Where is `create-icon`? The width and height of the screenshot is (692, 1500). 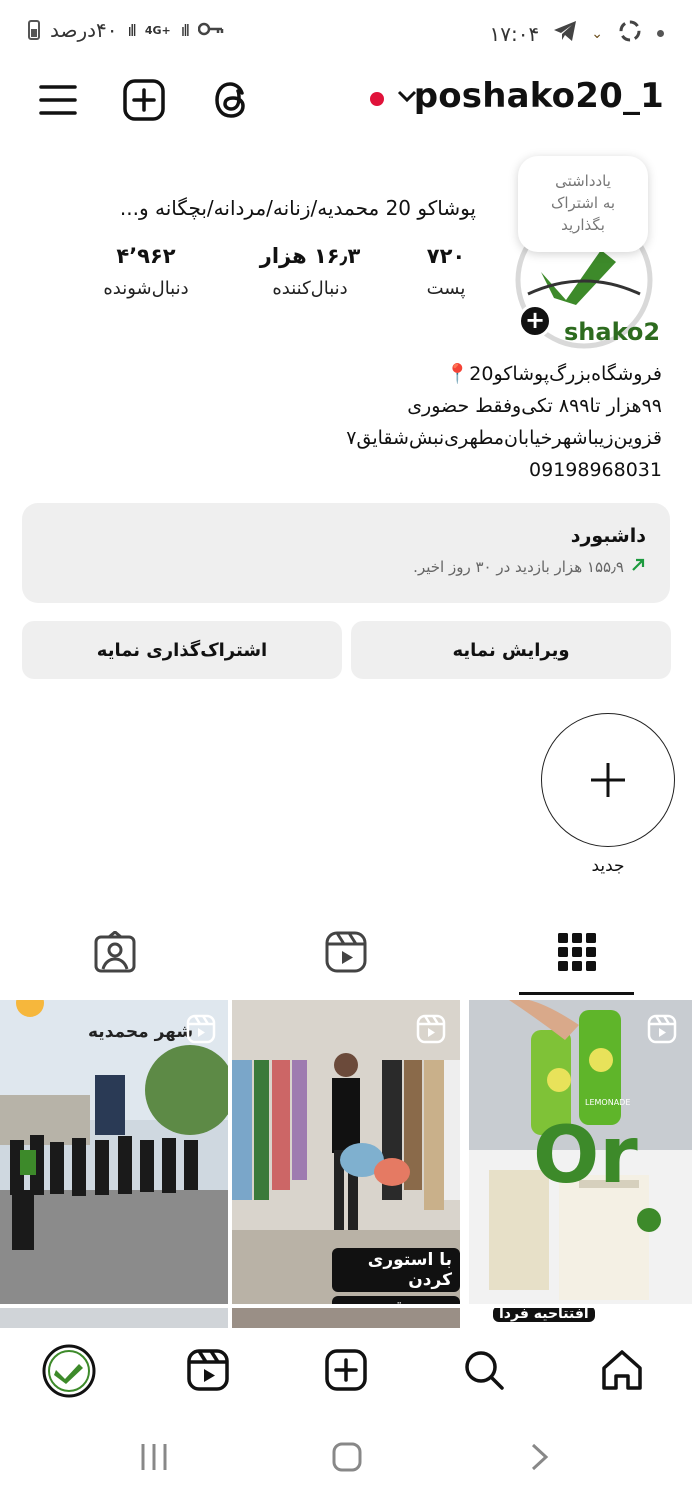
create-icon is located at coordinates (346, 1370).